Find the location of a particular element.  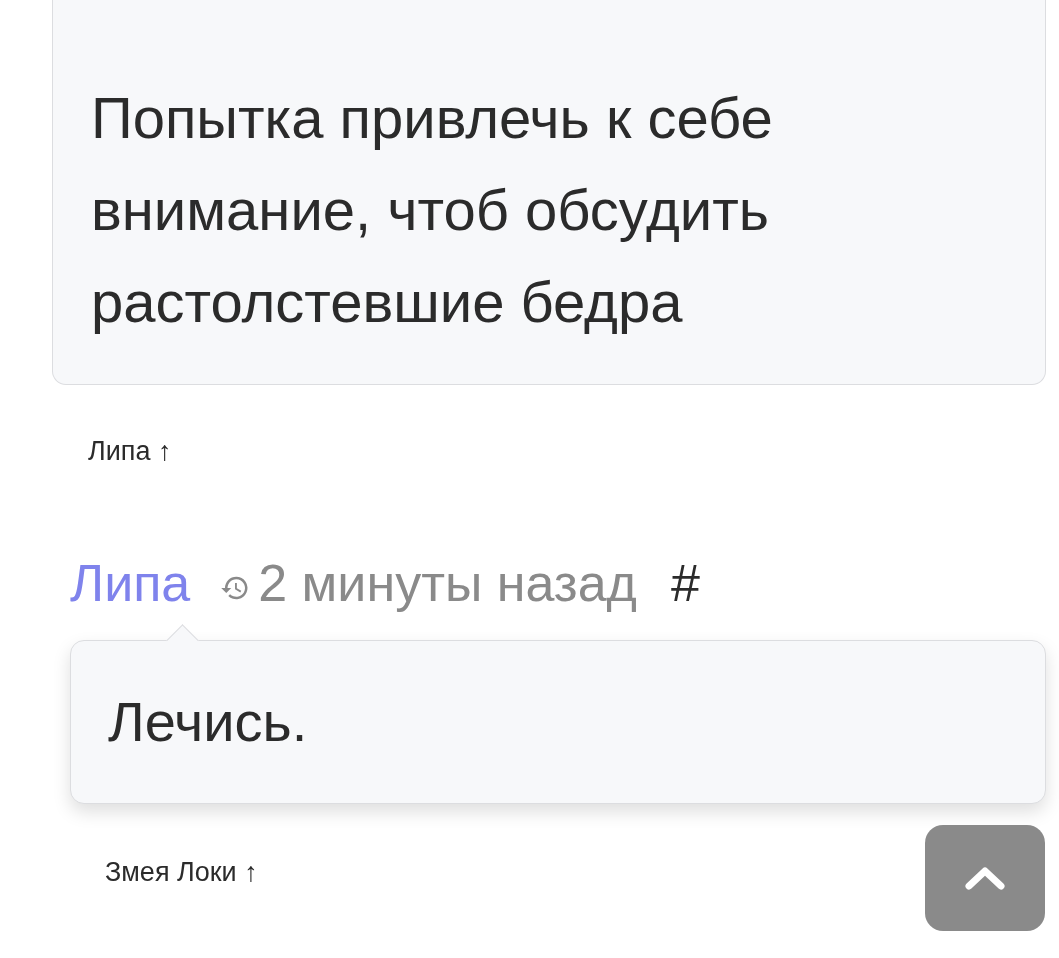

caret-icon is located at coordinates (985, 878).